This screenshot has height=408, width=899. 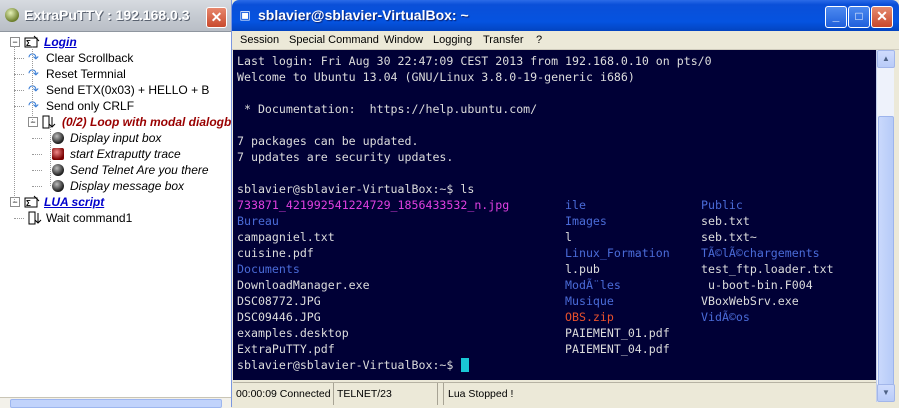 What do you see at coordinates (89, 218) in the screenshot?
I see `tree-item-label: Wait command1` at bounding box center [89, 218].